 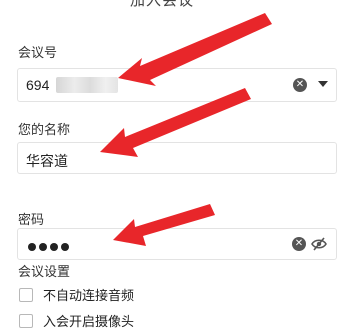 What do you see at coordinates (87, 85) in the screenshot?
I see `meeting-id-redaction` at bounding box center [87, 85].